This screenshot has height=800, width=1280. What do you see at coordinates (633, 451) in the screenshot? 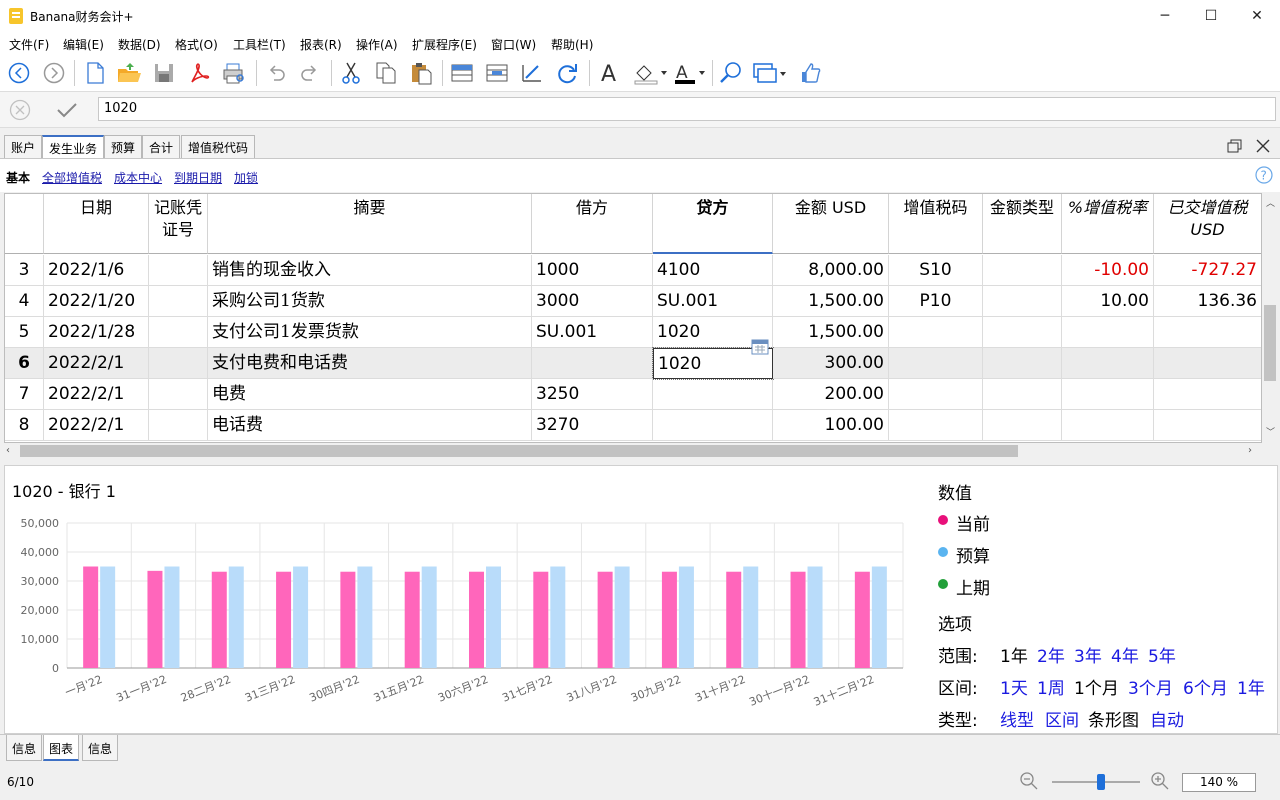
I see `horizontal-scrollbar: ‹ ›` at bounding box center [633, 451].